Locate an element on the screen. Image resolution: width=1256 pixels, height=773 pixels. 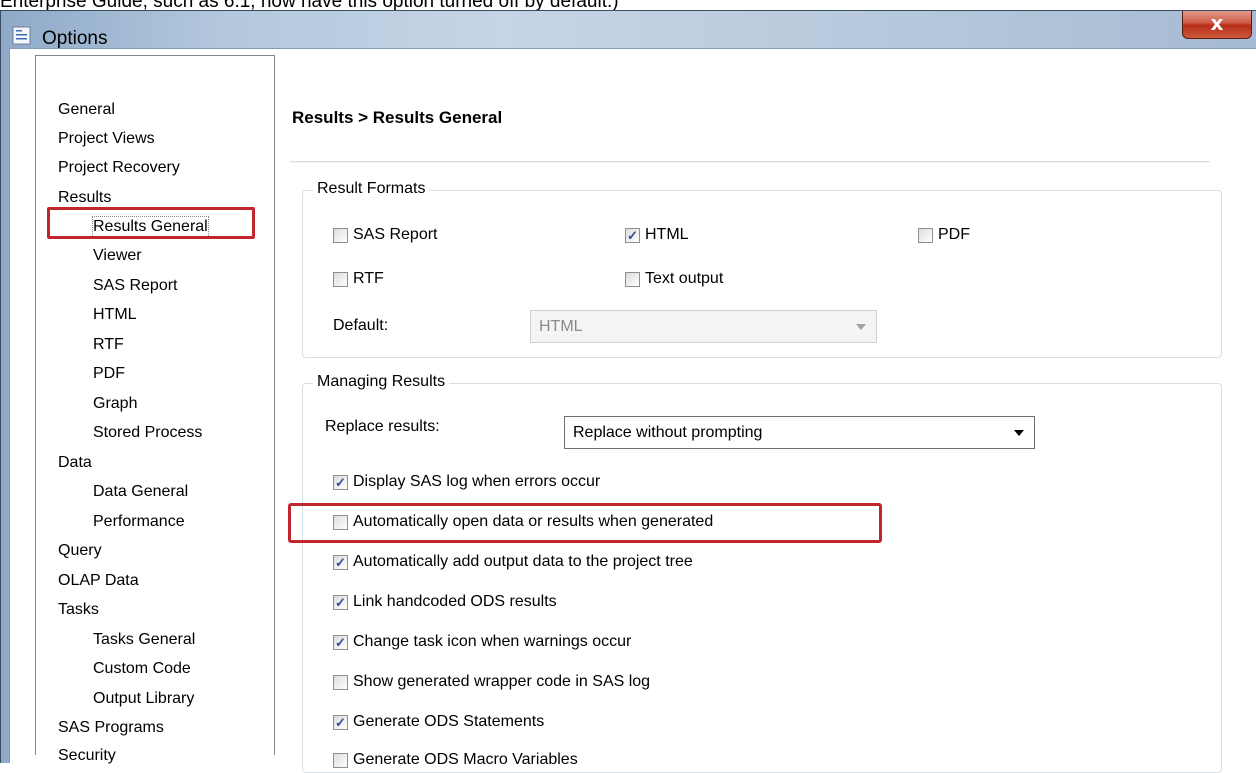
nav-item-sas-report: SAS Report is located at coordinates (135, 286).